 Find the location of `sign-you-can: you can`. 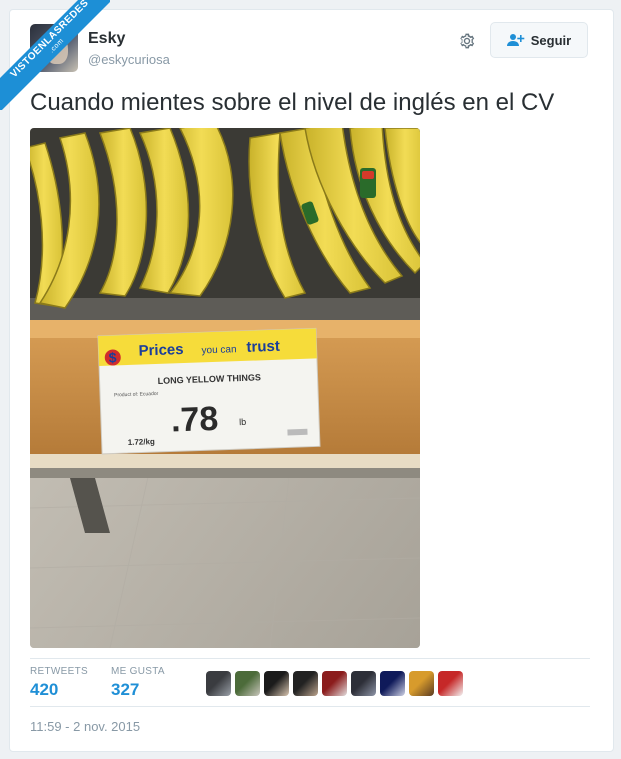

sign-you-can: you can is located at coordinates (218, 350).